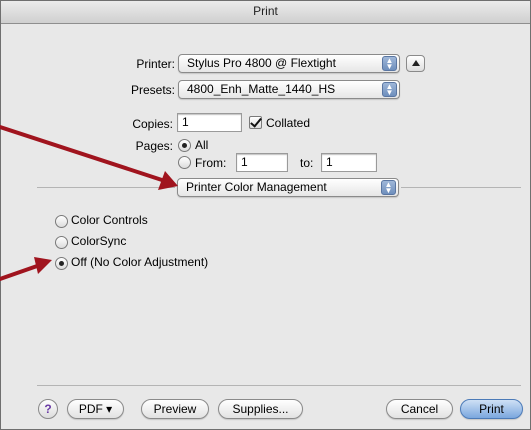 The height and width of the screenshot is (430, 531). What do you see at coordinates (26, 269) in the screenshot?
I see `annotation-arrow-lower` at bounding box center [26, 269].